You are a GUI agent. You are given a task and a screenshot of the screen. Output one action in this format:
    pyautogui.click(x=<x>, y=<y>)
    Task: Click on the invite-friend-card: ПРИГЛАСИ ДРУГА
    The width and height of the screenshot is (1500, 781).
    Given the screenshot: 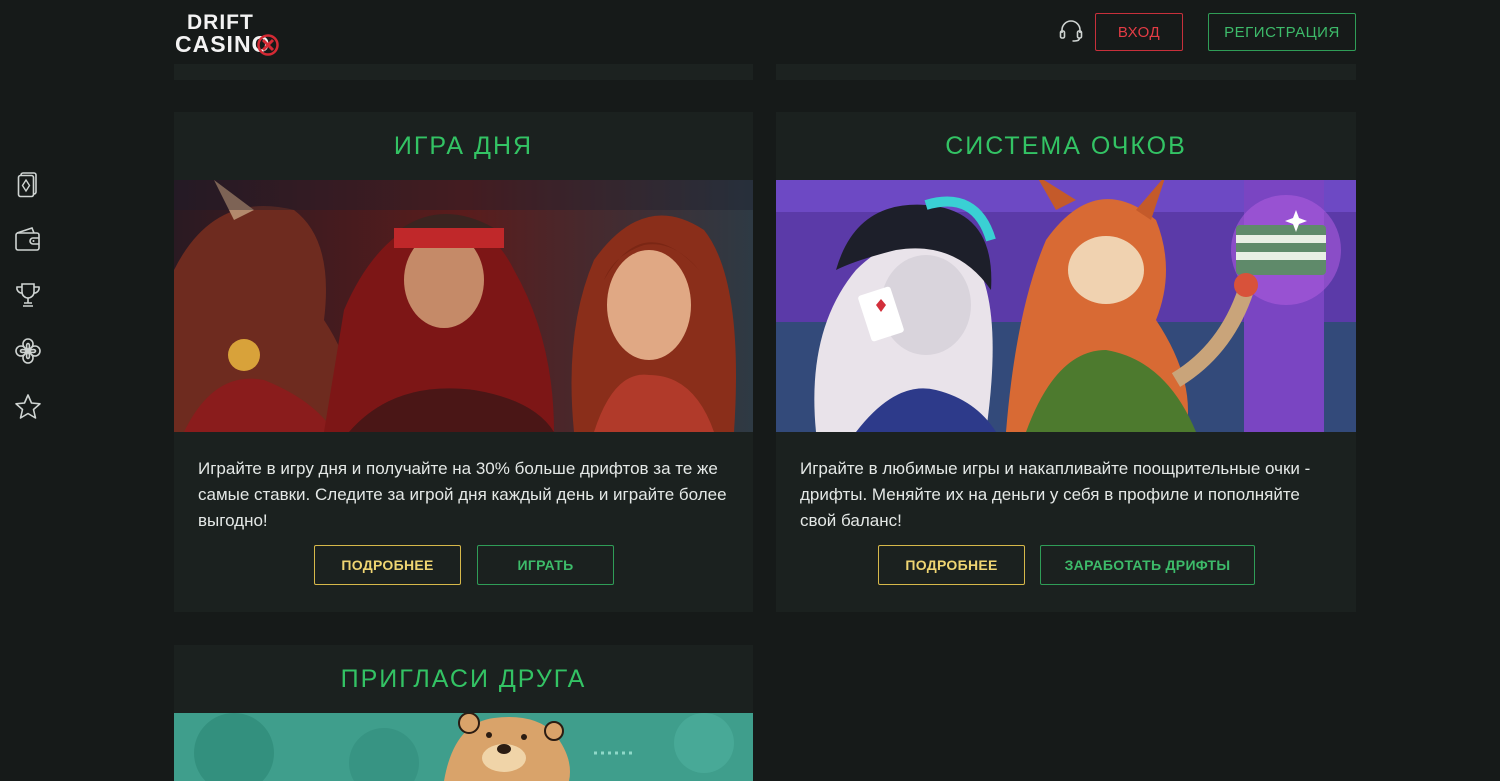 What is the action you would take?
    pyautogui.click(x=463, y=713)
    